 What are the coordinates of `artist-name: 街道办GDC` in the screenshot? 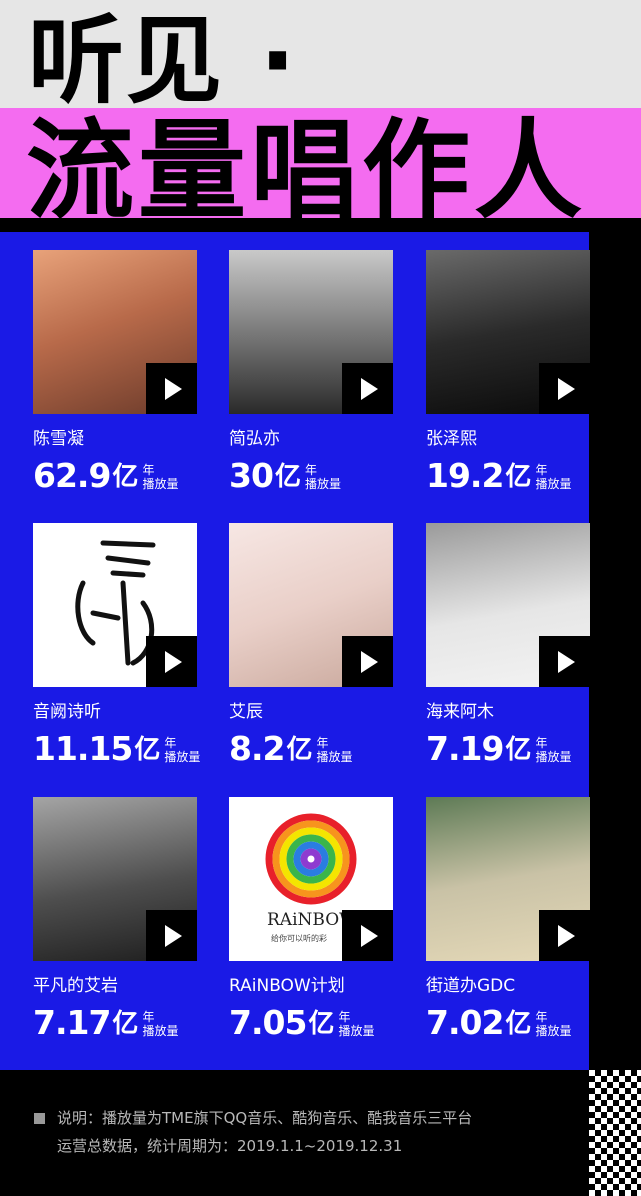 It's located at (471, 986).